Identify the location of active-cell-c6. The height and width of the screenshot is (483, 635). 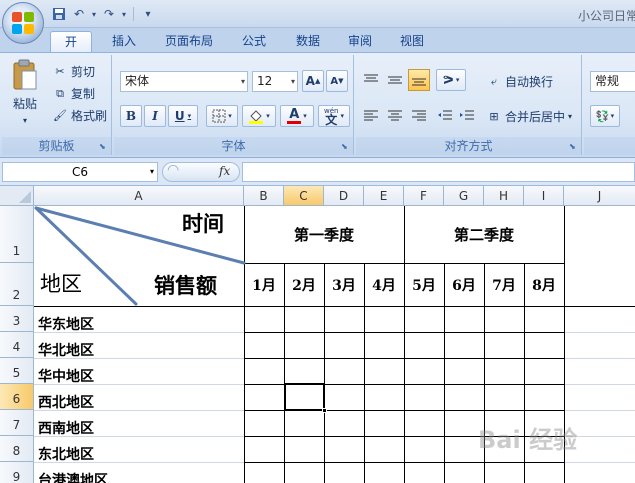
(304, 397).